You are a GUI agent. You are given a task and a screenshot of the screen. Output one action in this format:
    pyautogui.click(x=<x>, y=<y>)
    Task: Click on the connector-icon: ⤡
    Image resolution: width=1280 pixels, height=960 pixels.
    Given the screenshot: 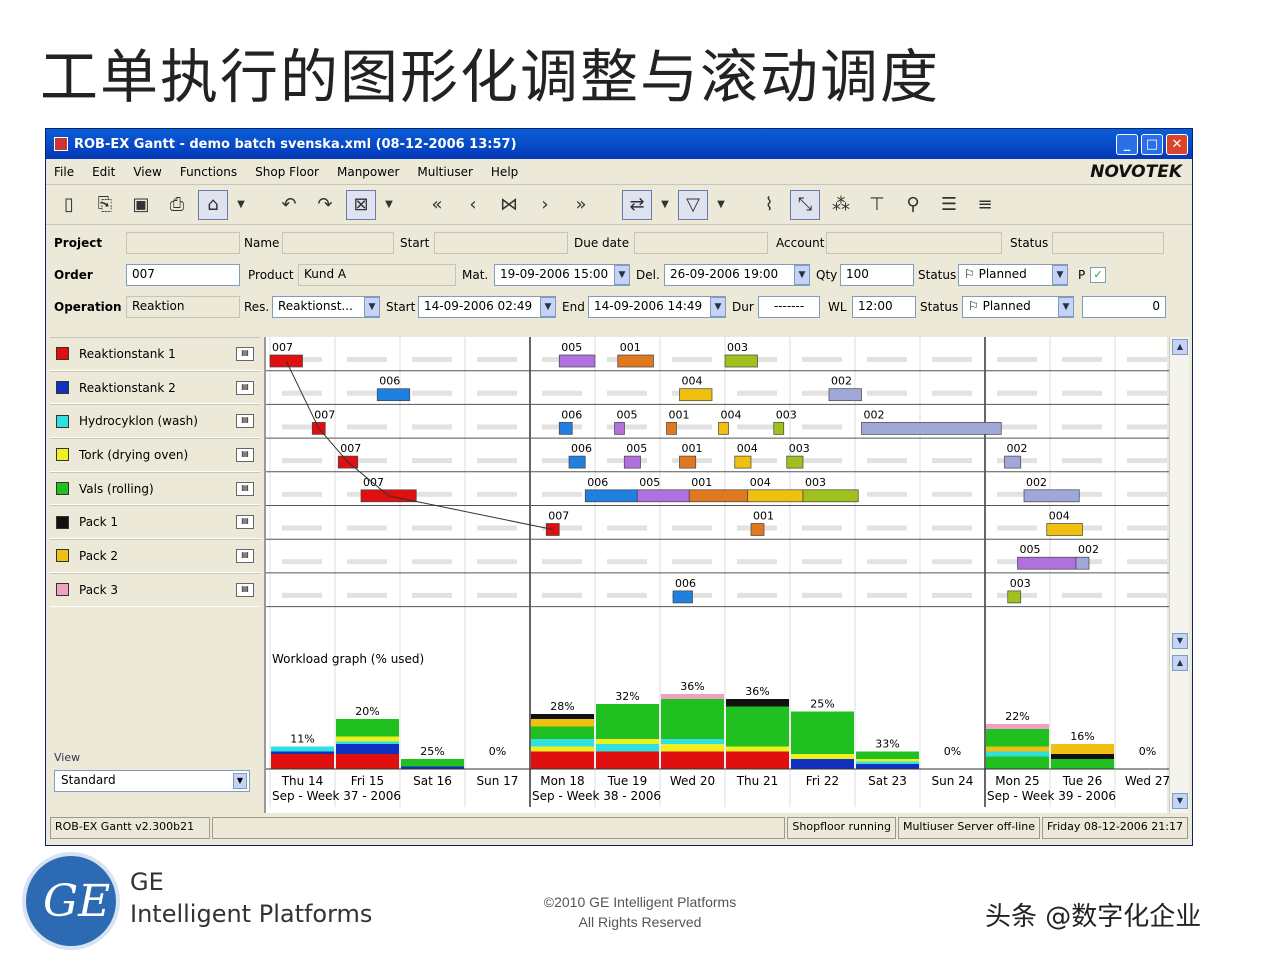 What is the action you would take?
    pyautogui.click(x=805, y=204)
    